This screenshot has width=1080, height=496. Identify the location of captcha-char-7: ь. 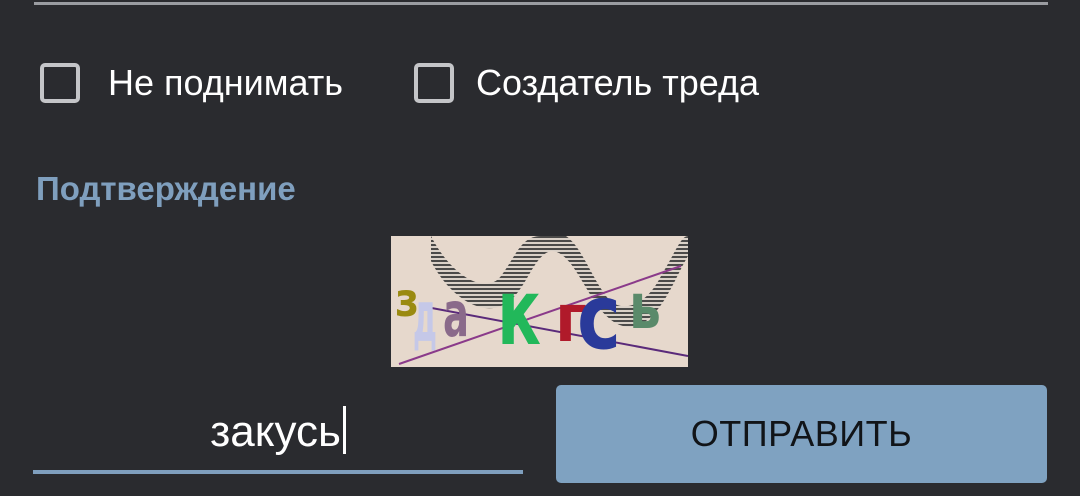
(645, 306).